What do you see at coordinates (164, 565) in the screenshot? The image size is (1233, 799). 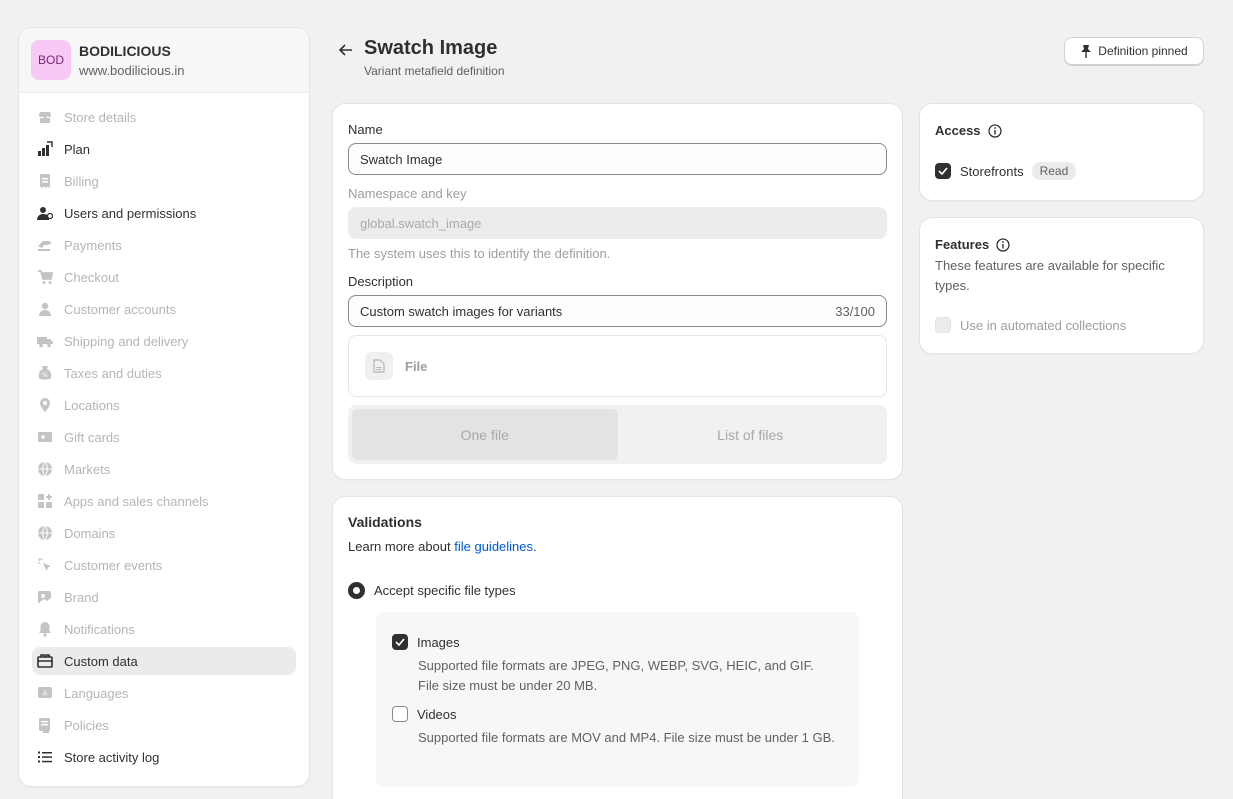 I see `sidebar-item-customer-events: Customer events` at bounding box center [164, 565].